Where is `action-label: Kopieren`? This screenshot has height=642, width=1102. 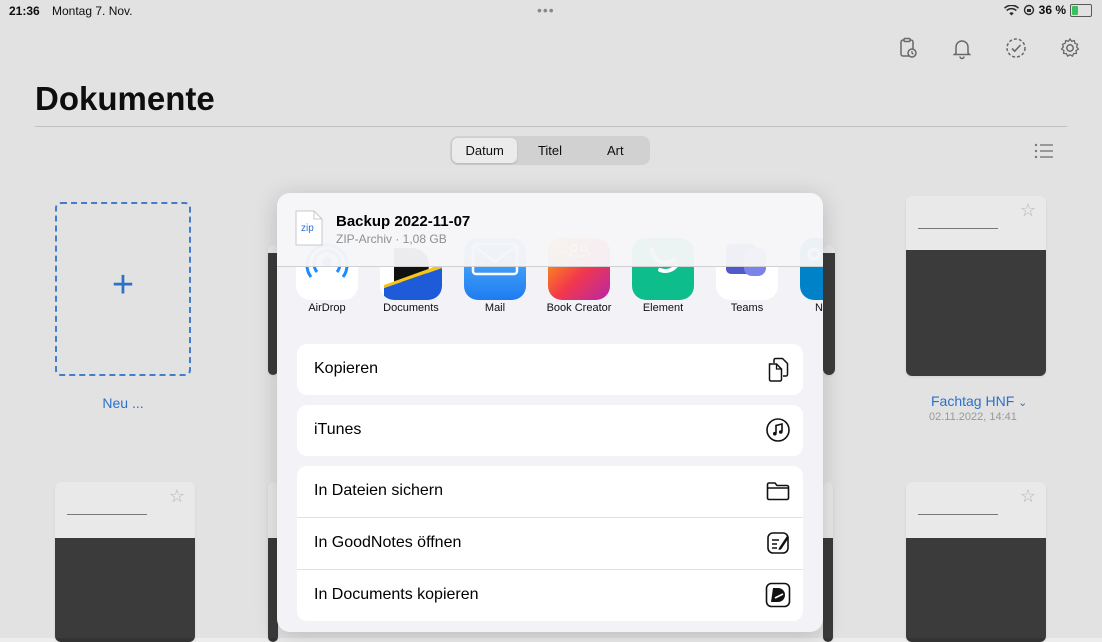
action-label: Kopieren is located at coordinates (346, 368).